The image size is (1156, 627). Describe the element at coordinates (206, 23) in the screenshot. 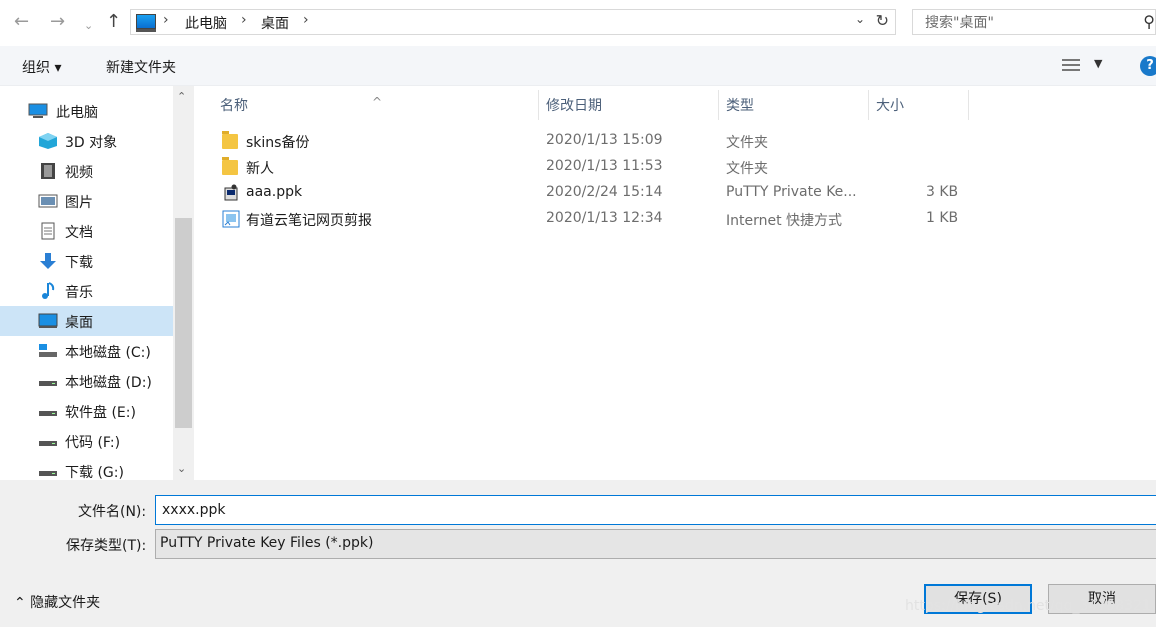

I see `breadcrumb-this-pc: 此电脑` at that location.